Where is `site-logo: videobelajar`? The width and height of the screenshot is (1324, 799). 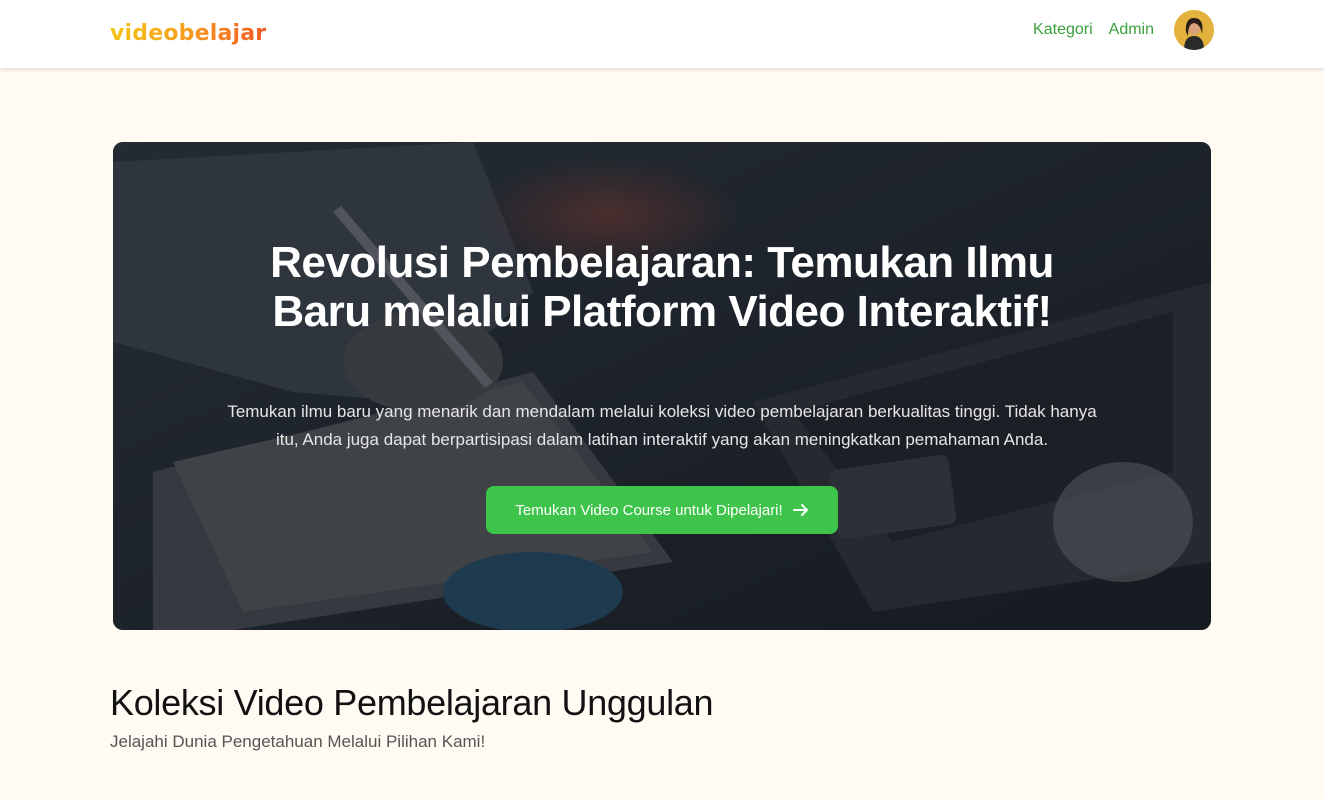
site-logo: videobelajar is located at coordinates (188, 34).